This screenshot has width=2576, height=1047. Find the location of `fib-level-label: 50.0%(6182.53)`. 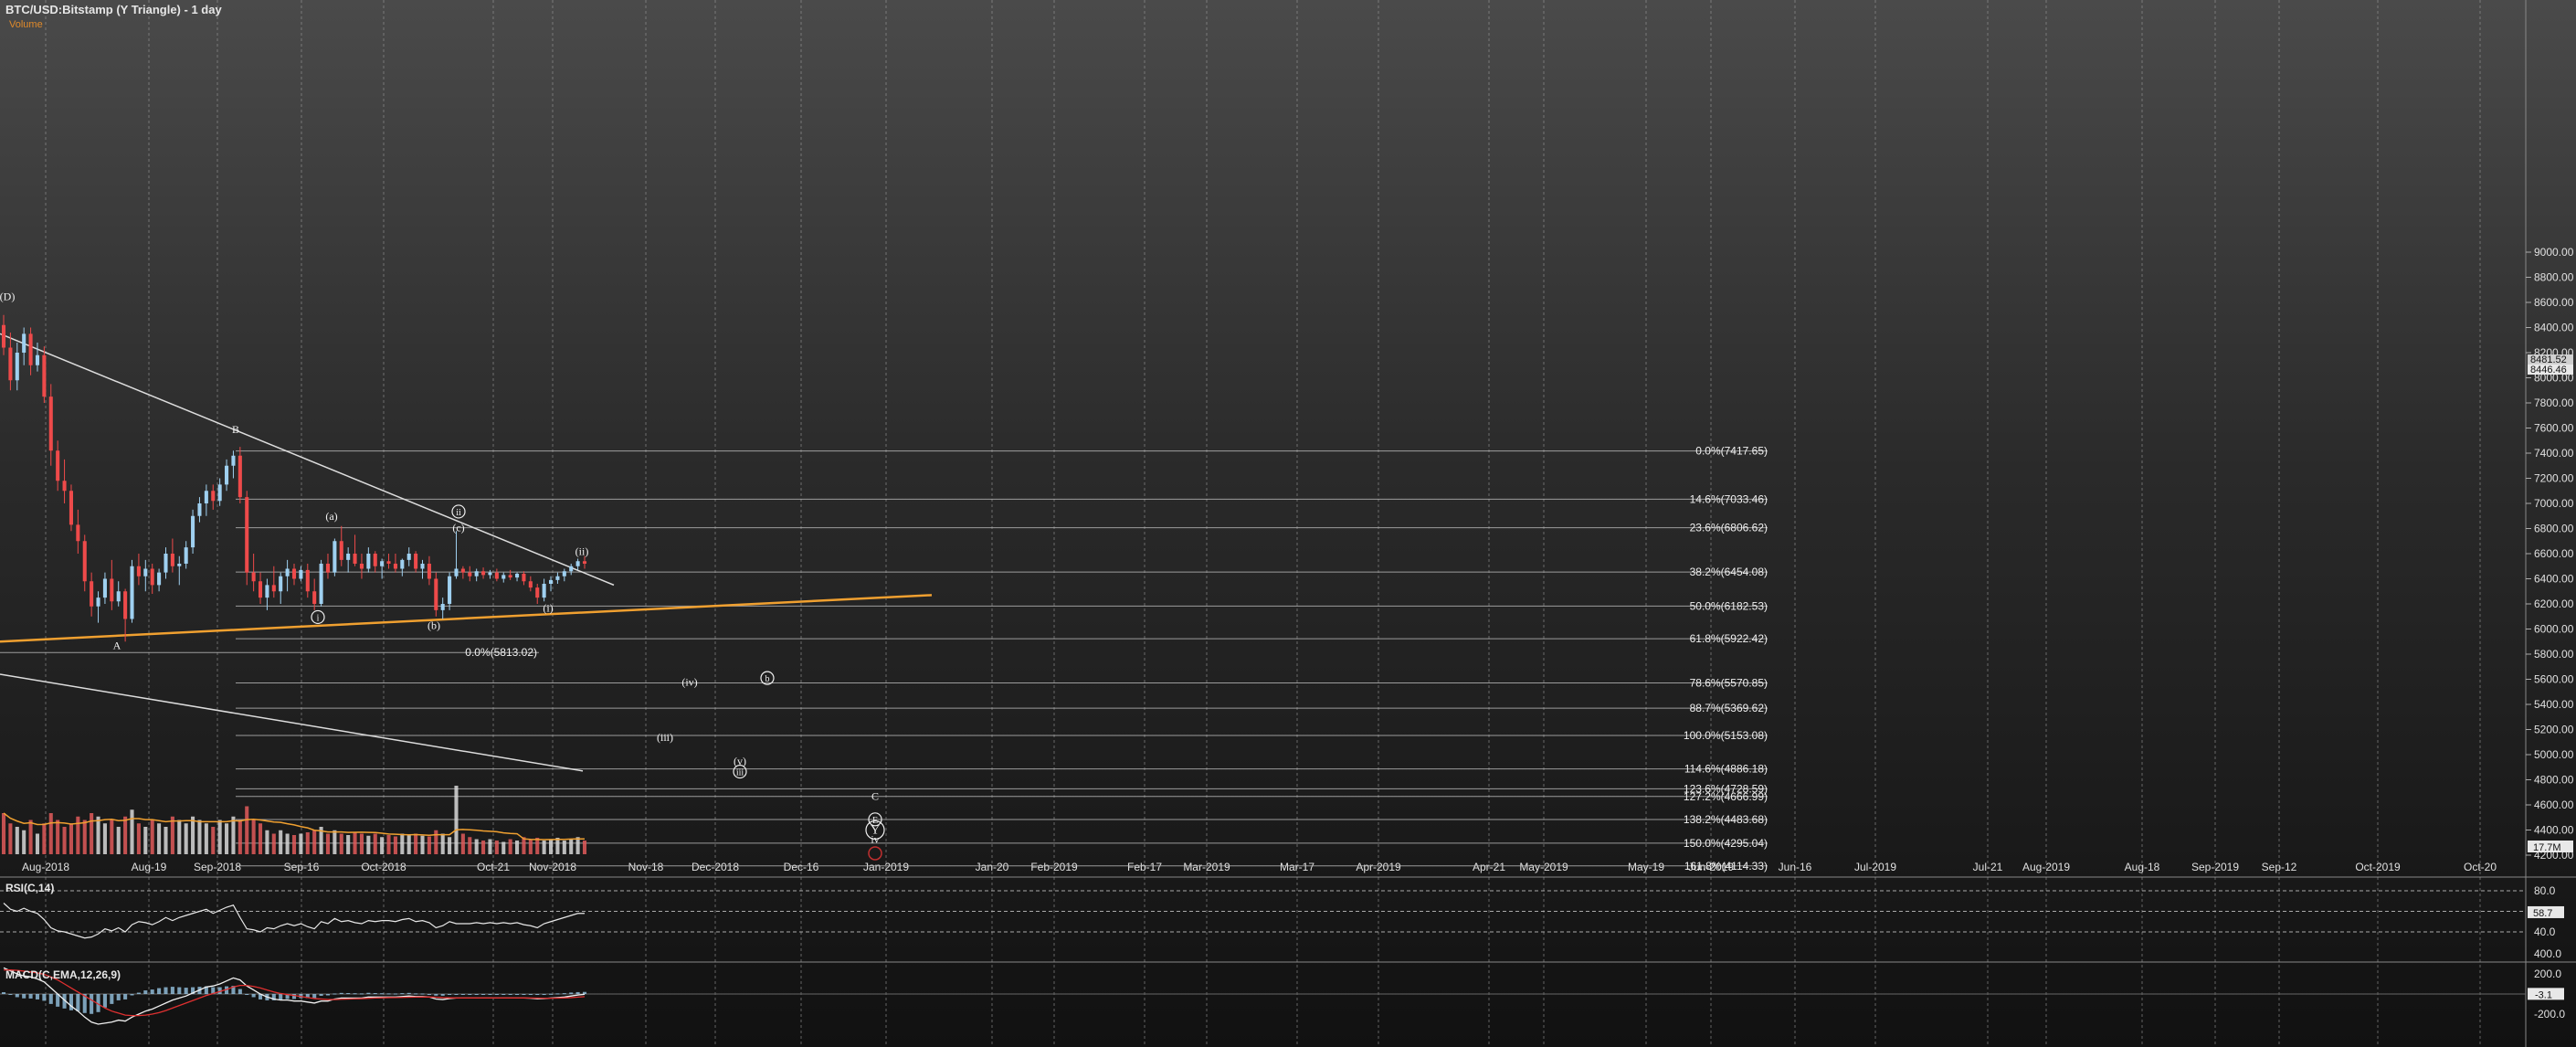

fib-level-label: 50.0%(6182.53) is located at coordinates (1729, 606).